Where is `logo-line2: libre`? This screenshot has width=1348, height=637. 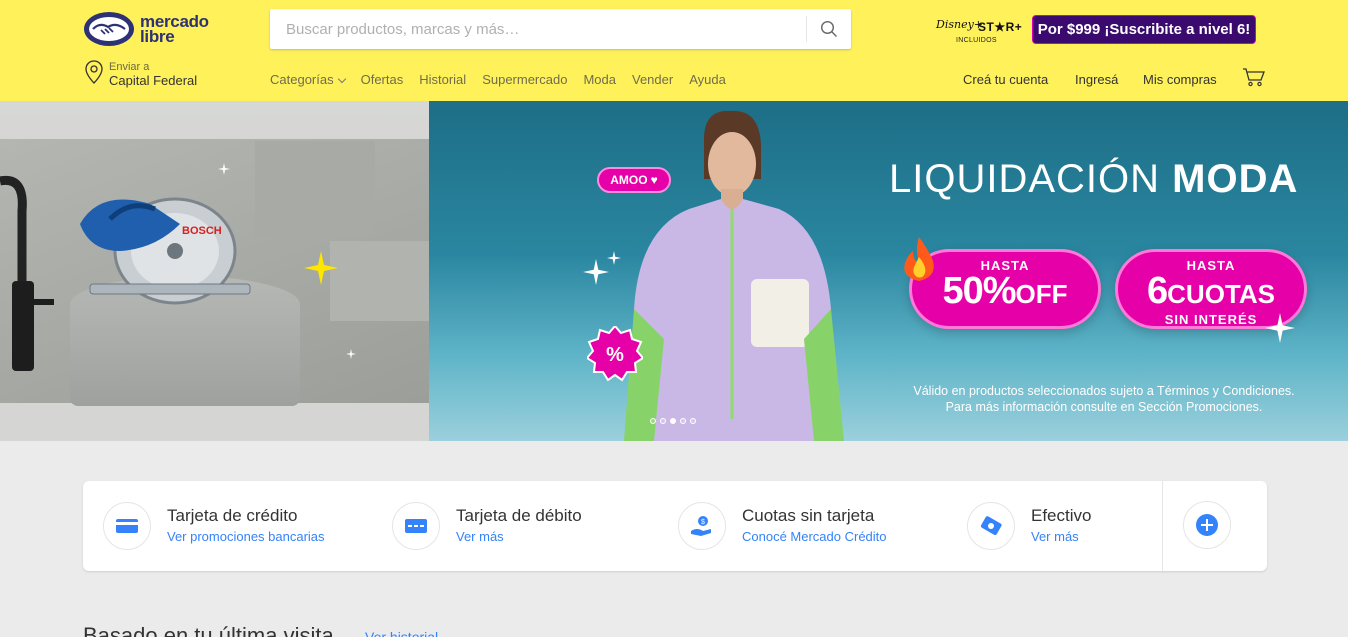
logo-line2: libre is located at coordinates (157, 36).